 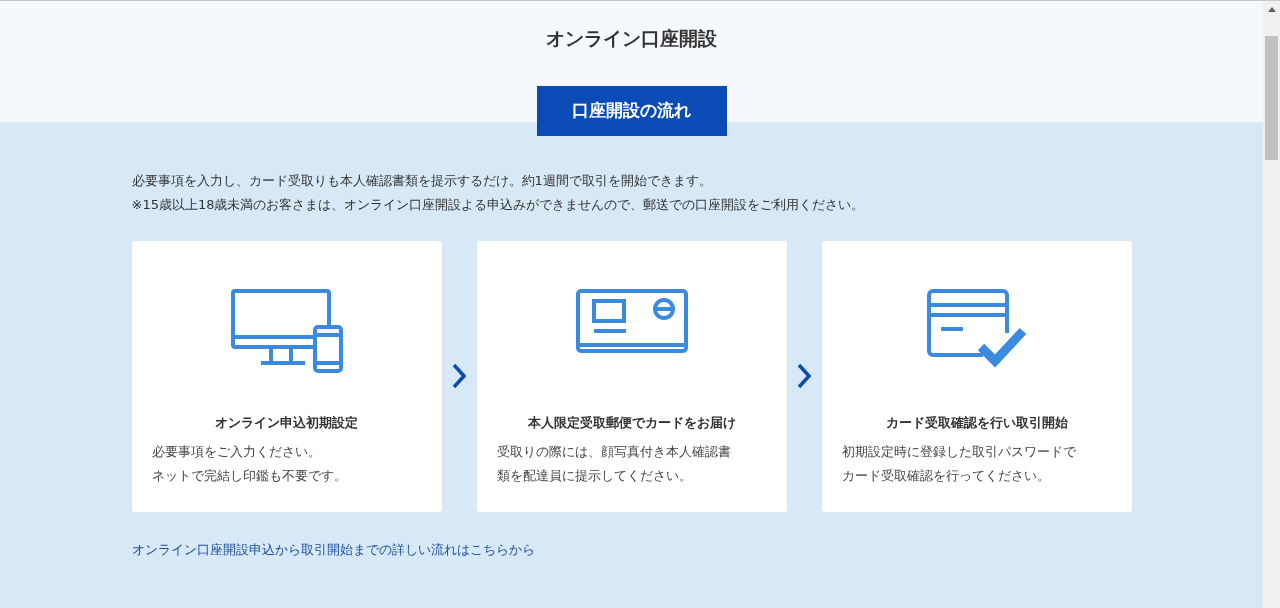 What do you see at coordinates (498, 204) in the screenshot?
I see `intro-text: ※15歳以上18歳未満のお客さまは、オンライン口座開設よる申込みができませんので、郵送での口座開設をご利用ください。` at bounding box center [498, 204].